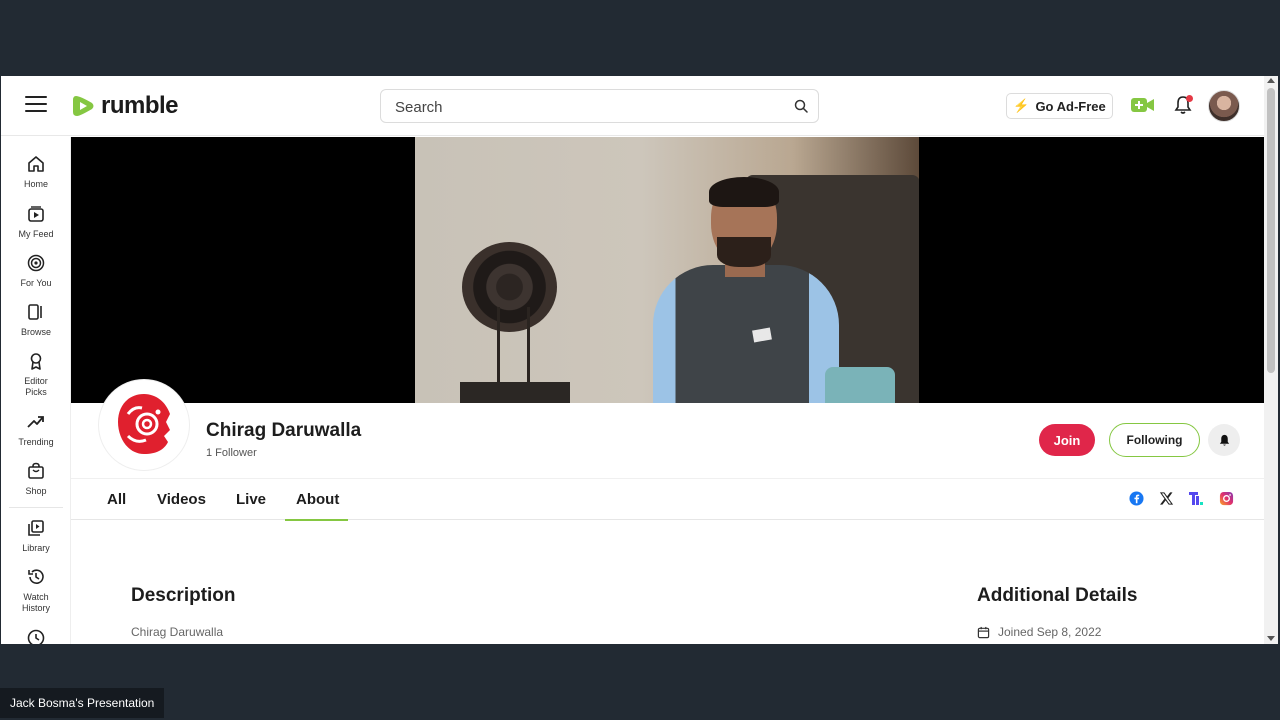 The width and height of the screenshot is (1280, 720). I want to click on scroll-down-arrow, so click(1271, 638).